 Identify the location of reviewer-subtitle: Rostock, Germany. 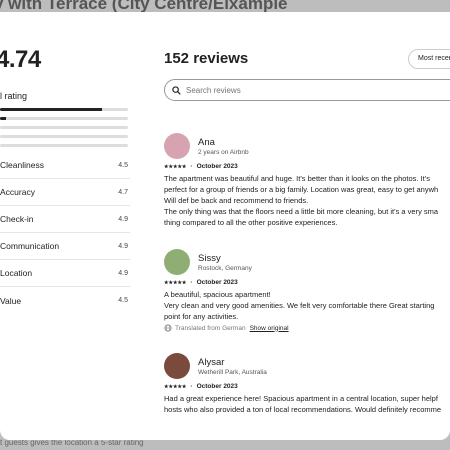
(225, 268).